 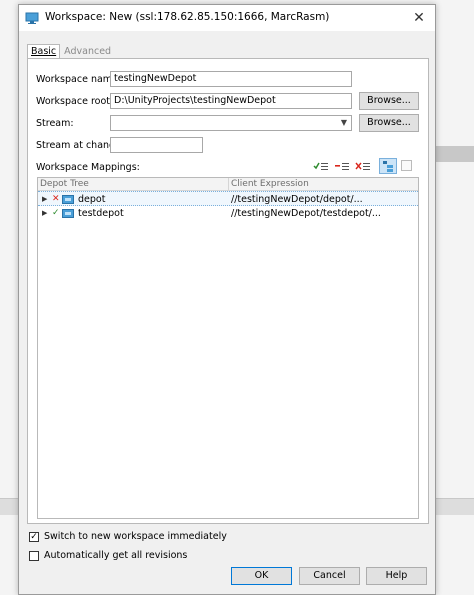 What do you see at coordinates (116, 555) in the screenshot?
I see `auto-get-revisions-label: Automatically get all revisions` at bounding box center [116, 555].